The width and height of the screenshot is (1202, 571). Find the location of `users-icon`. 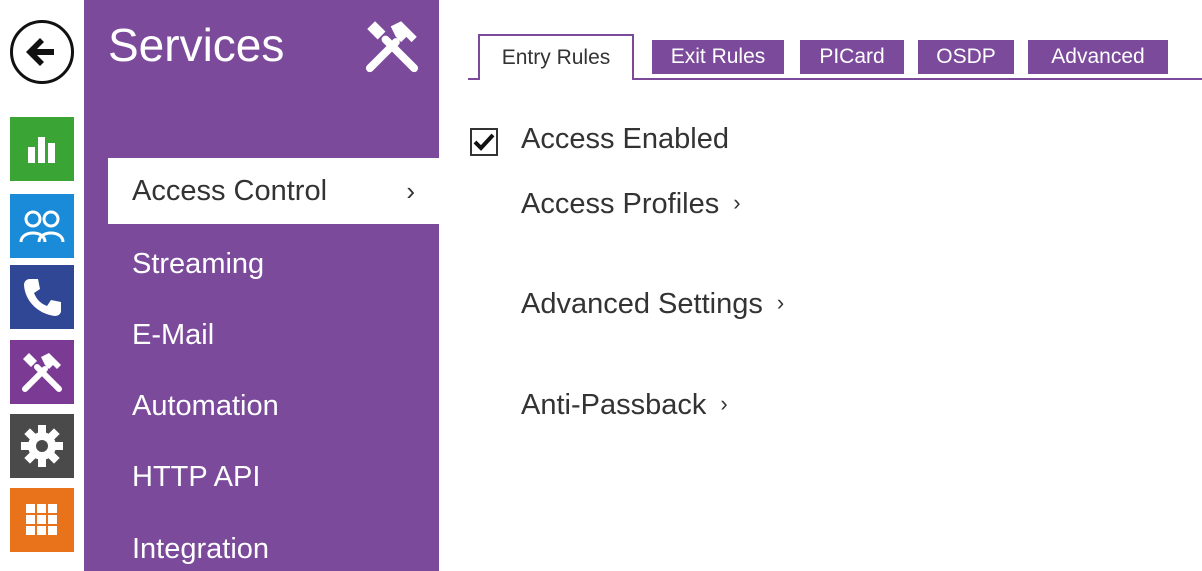

users-icon is located at coordinates (42, 226).